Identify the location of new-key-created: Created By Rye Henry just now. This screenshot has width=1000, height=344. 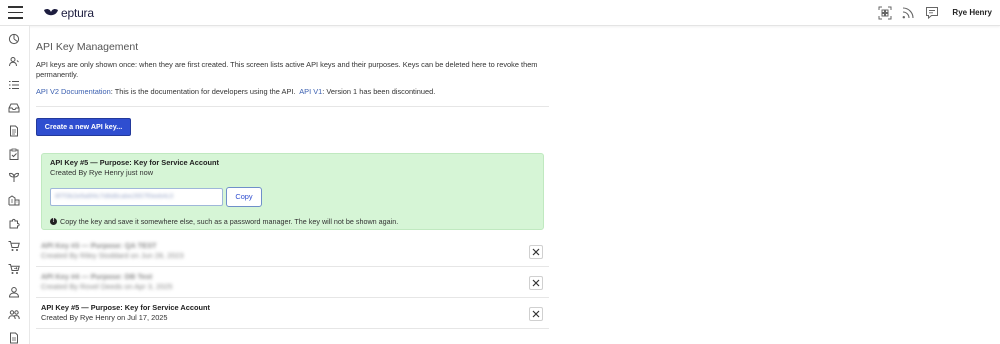
(102, 172).